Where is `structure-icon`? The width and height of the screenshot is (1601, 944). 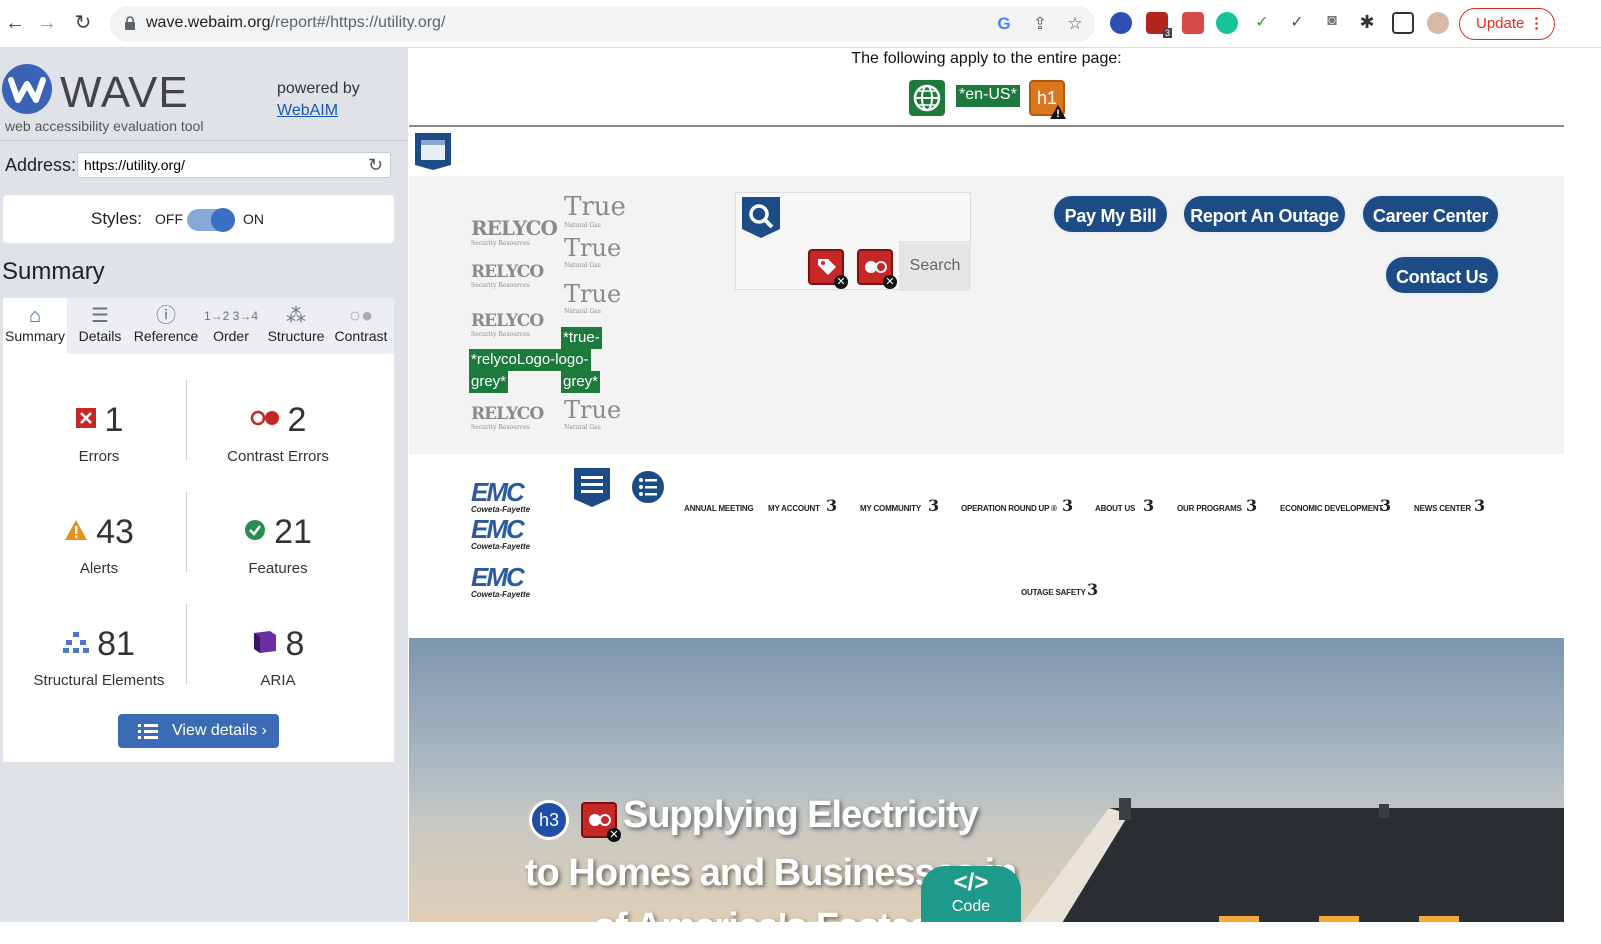 structure-icon is located at coordinates (76, 643).